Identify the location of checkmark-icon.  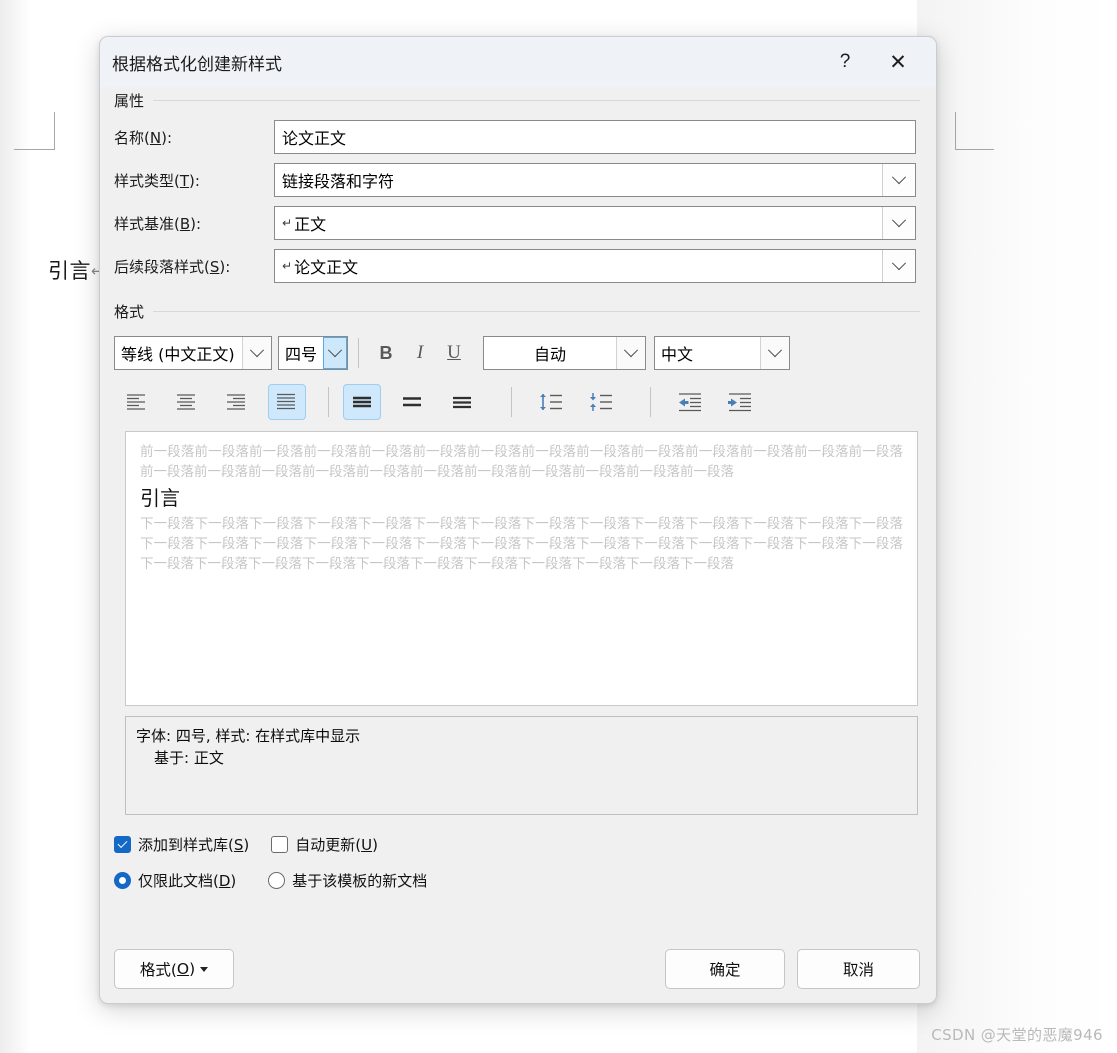
(122, 844).